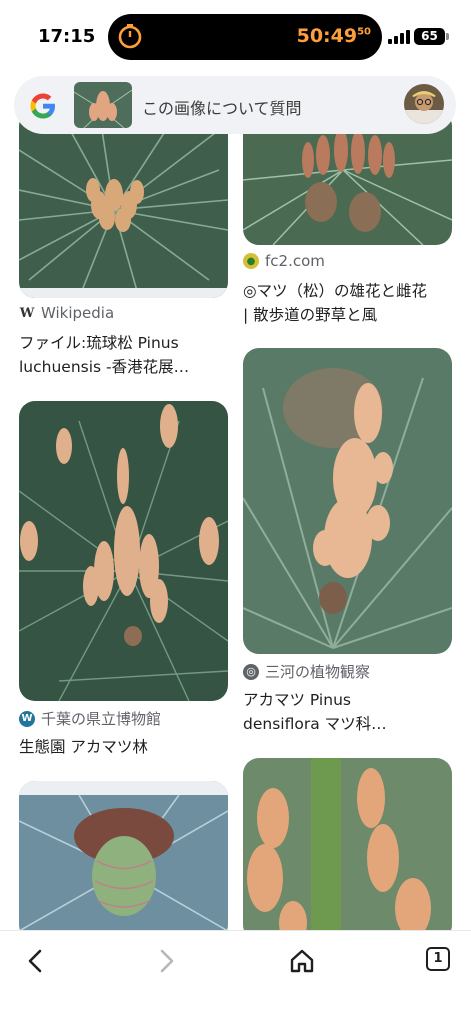 The image size is (471, 1024). What do you see at coordinates (429, 36) in the screenshot?
I see `battery-icon: 65` at bounding box center [429, 36].